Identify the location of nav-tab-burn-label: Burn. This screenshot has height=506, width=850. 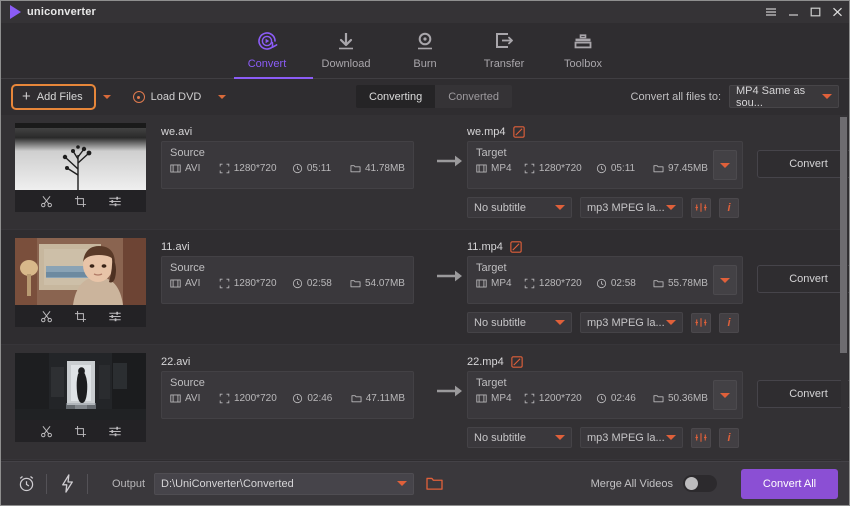
(425, 64).